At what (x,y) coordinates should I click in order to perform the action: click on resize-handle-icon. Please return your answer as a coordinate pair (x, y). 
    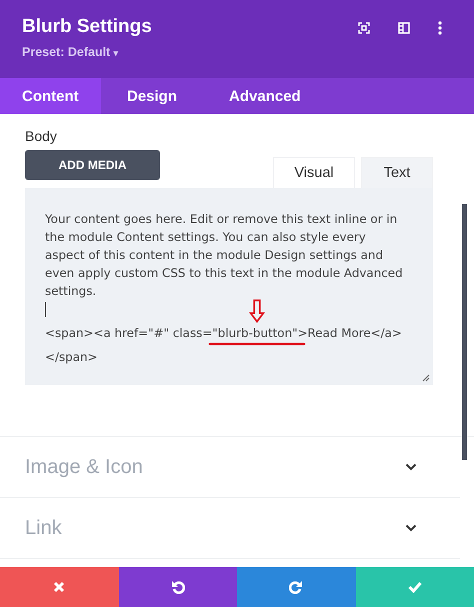
    Looking at the image, I should click on (426, 378).